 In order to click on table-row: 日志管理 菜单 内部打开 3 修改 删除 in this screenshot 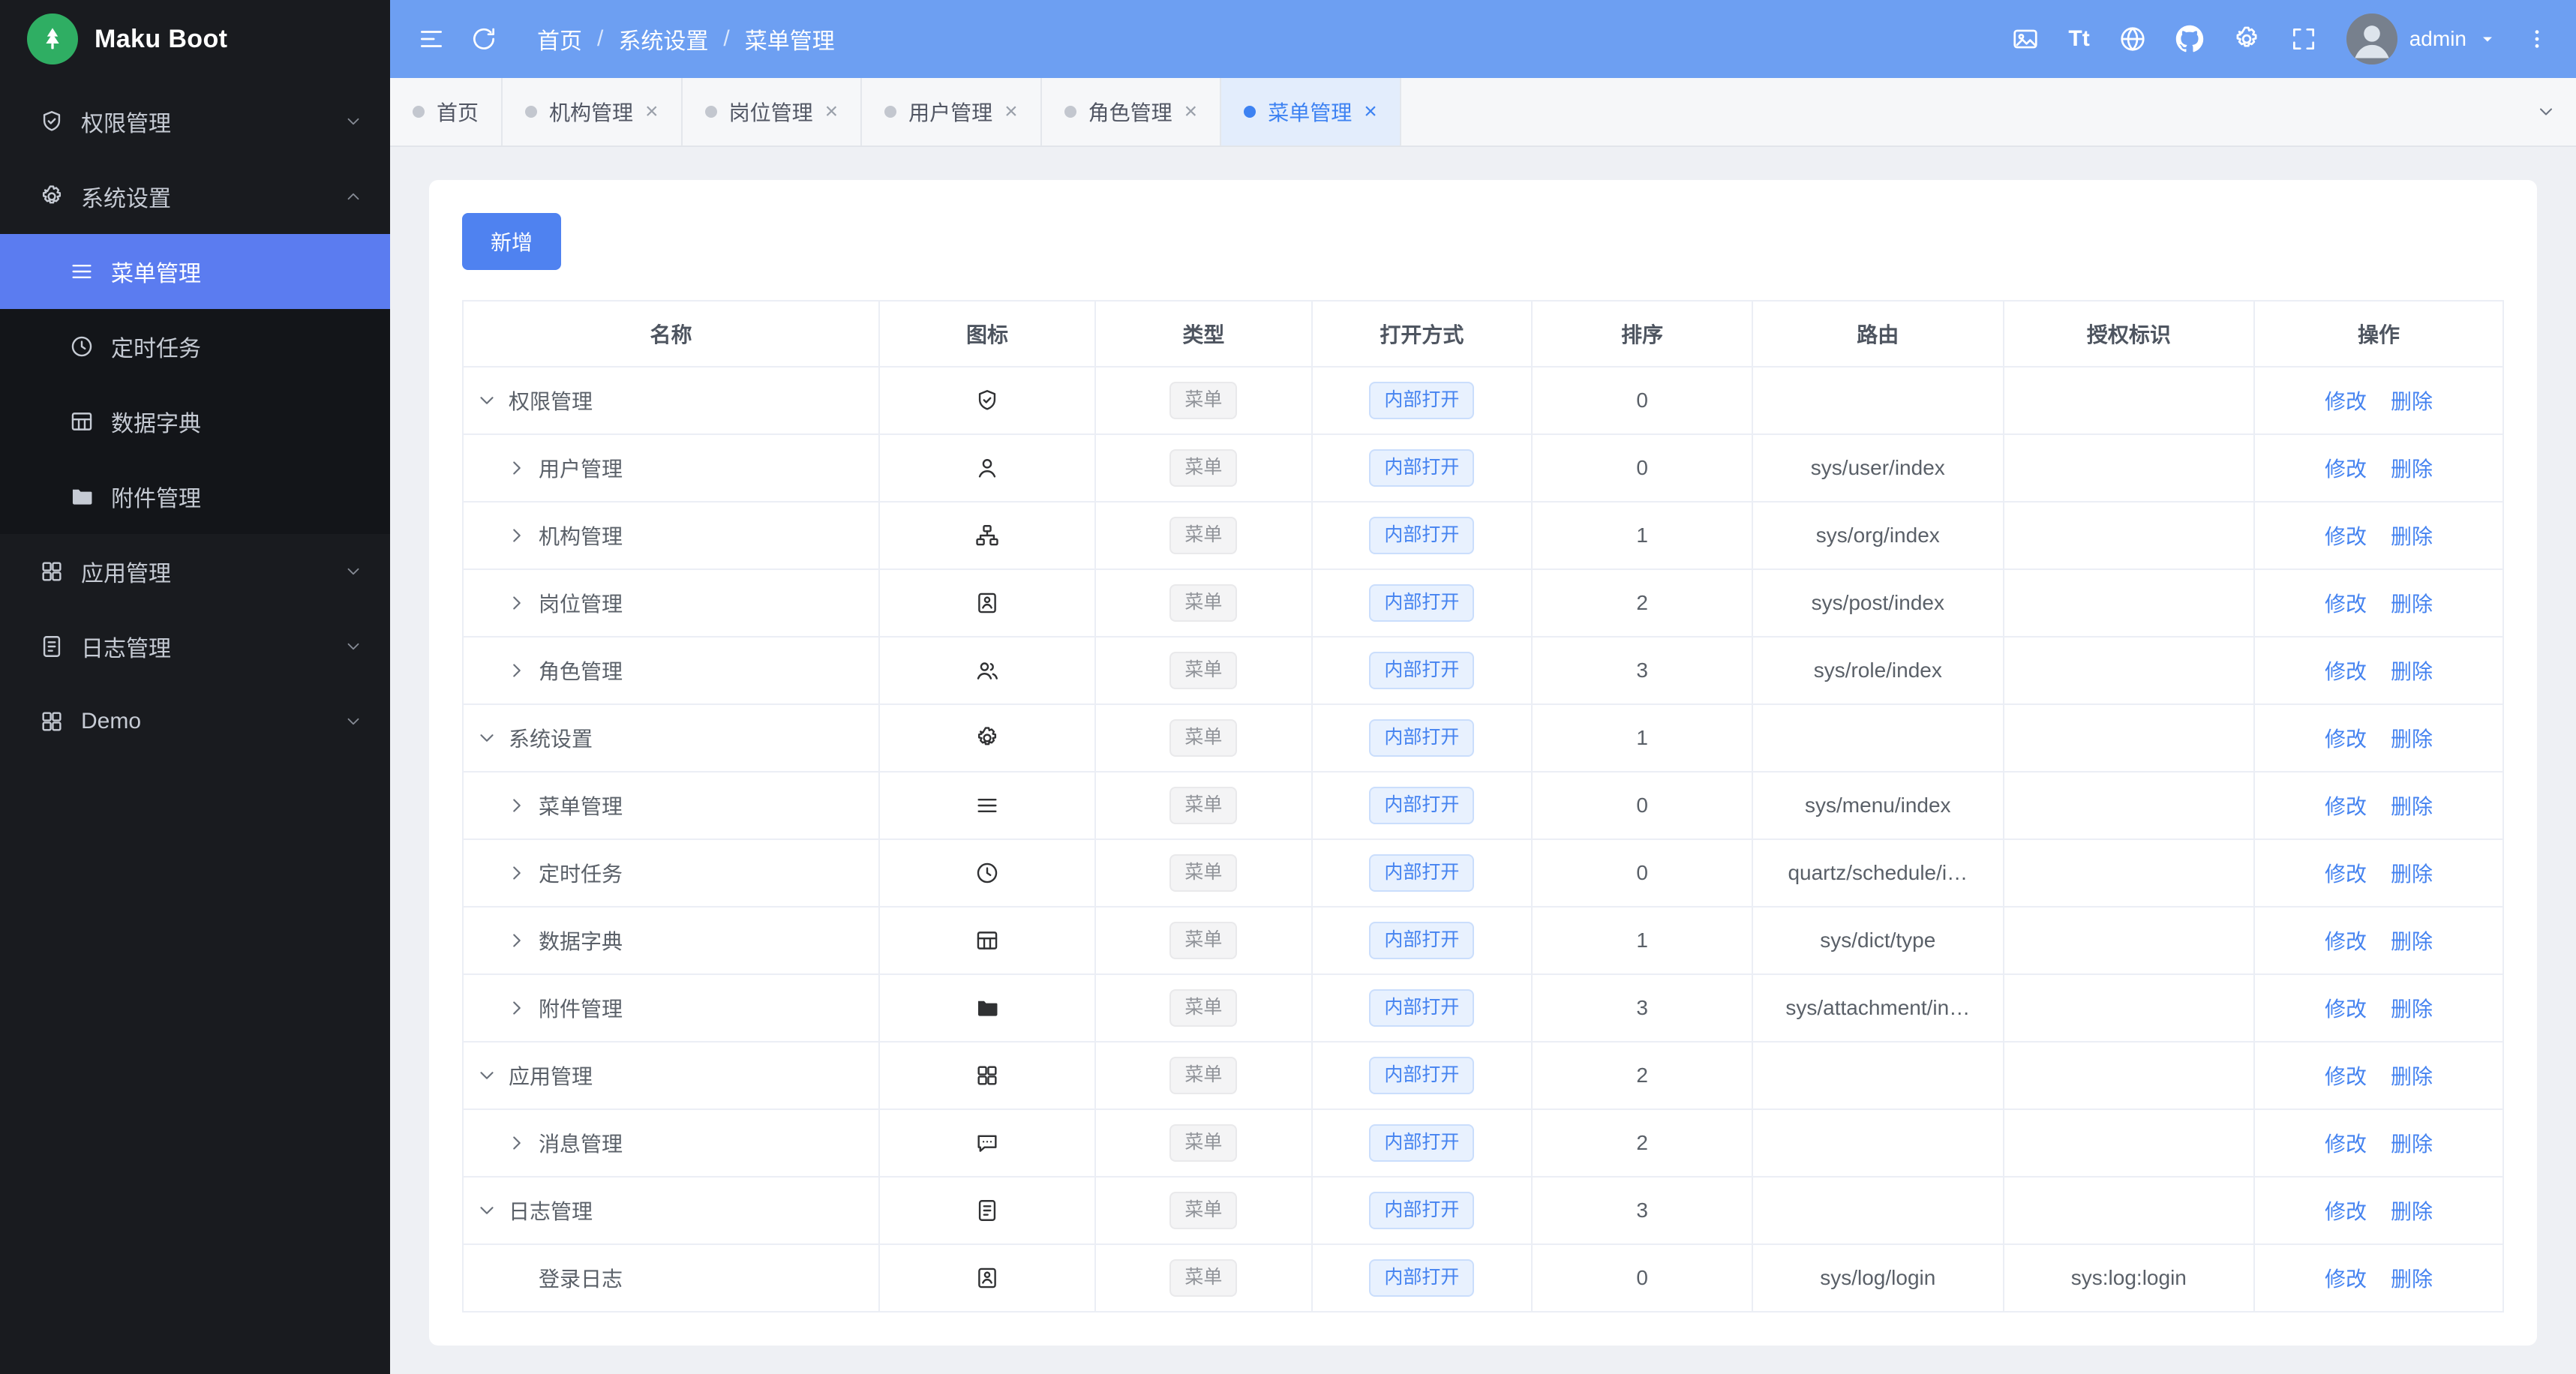, I will do `click(1482, 1210)`.